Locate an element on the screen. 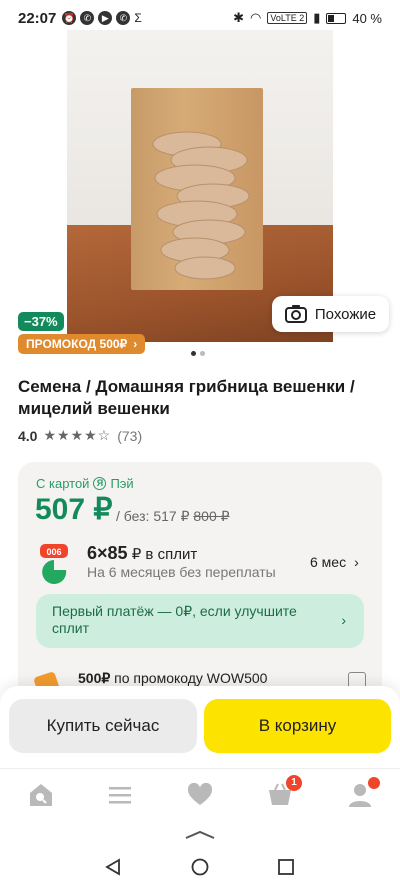  rating-row: 4.0 ★★★★☆ (73) is located at coordinates (80, 435).